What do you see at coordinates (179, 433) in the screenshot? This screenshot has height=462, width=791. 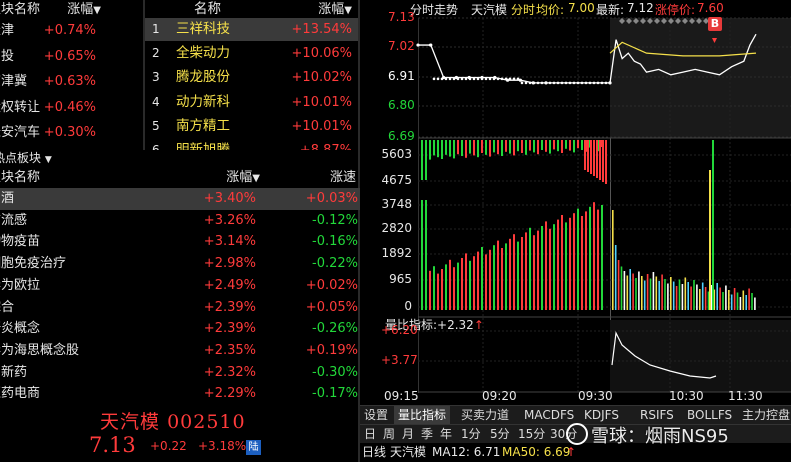 I see `stock-quote-box: 天汽模 002510 7.13 +0.22 +3.18% 陆` at bounding box center [179, 433].